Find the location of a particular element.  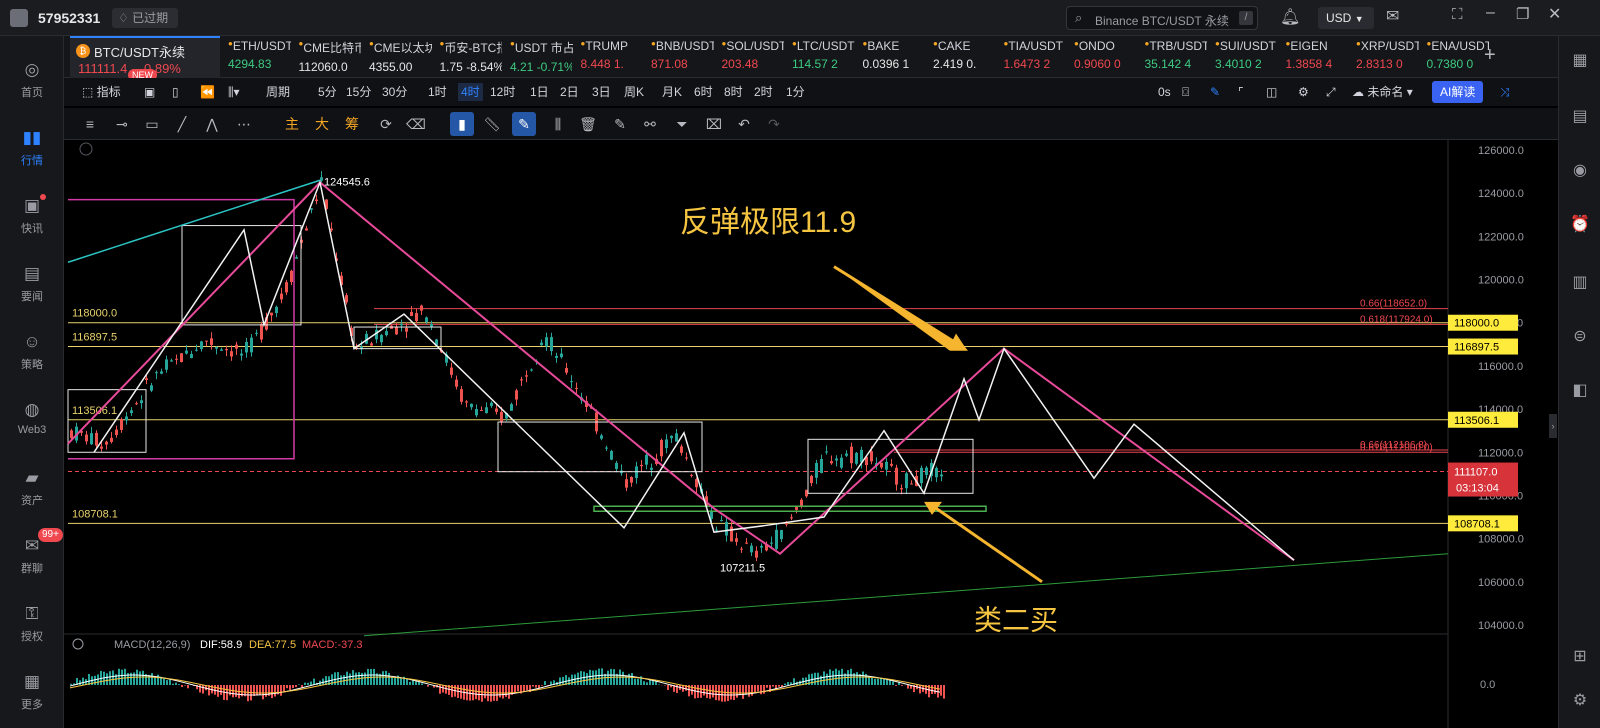

timeframe-option: 2日 is located at coordinates (569, 92).